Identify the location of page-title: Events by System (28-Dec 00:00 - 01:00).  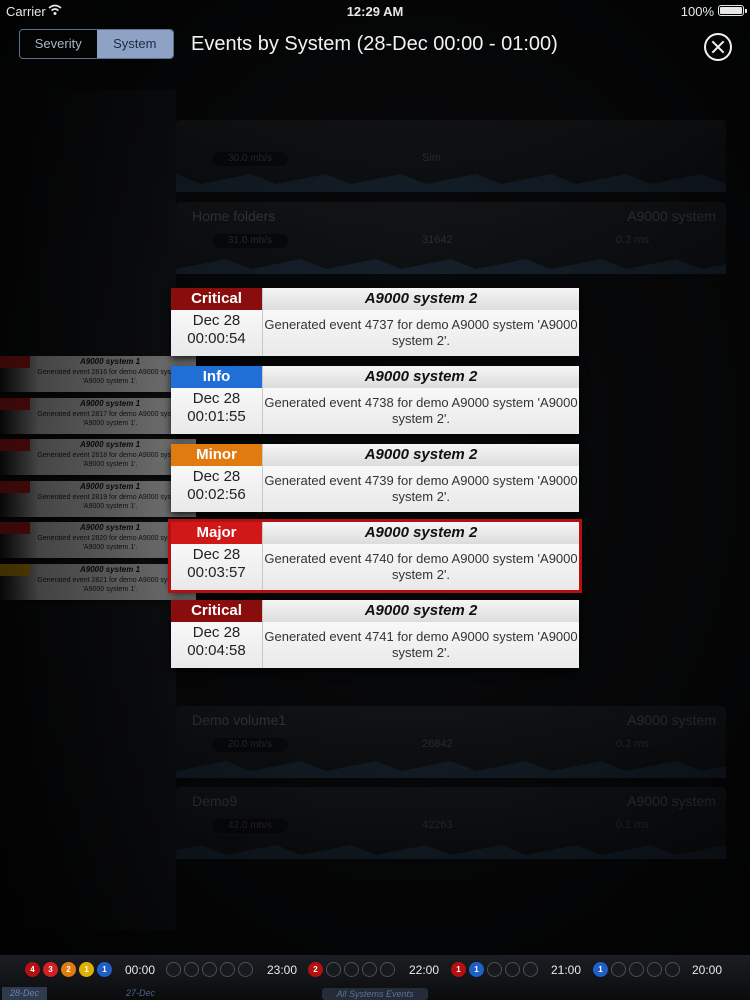
(374, 44).